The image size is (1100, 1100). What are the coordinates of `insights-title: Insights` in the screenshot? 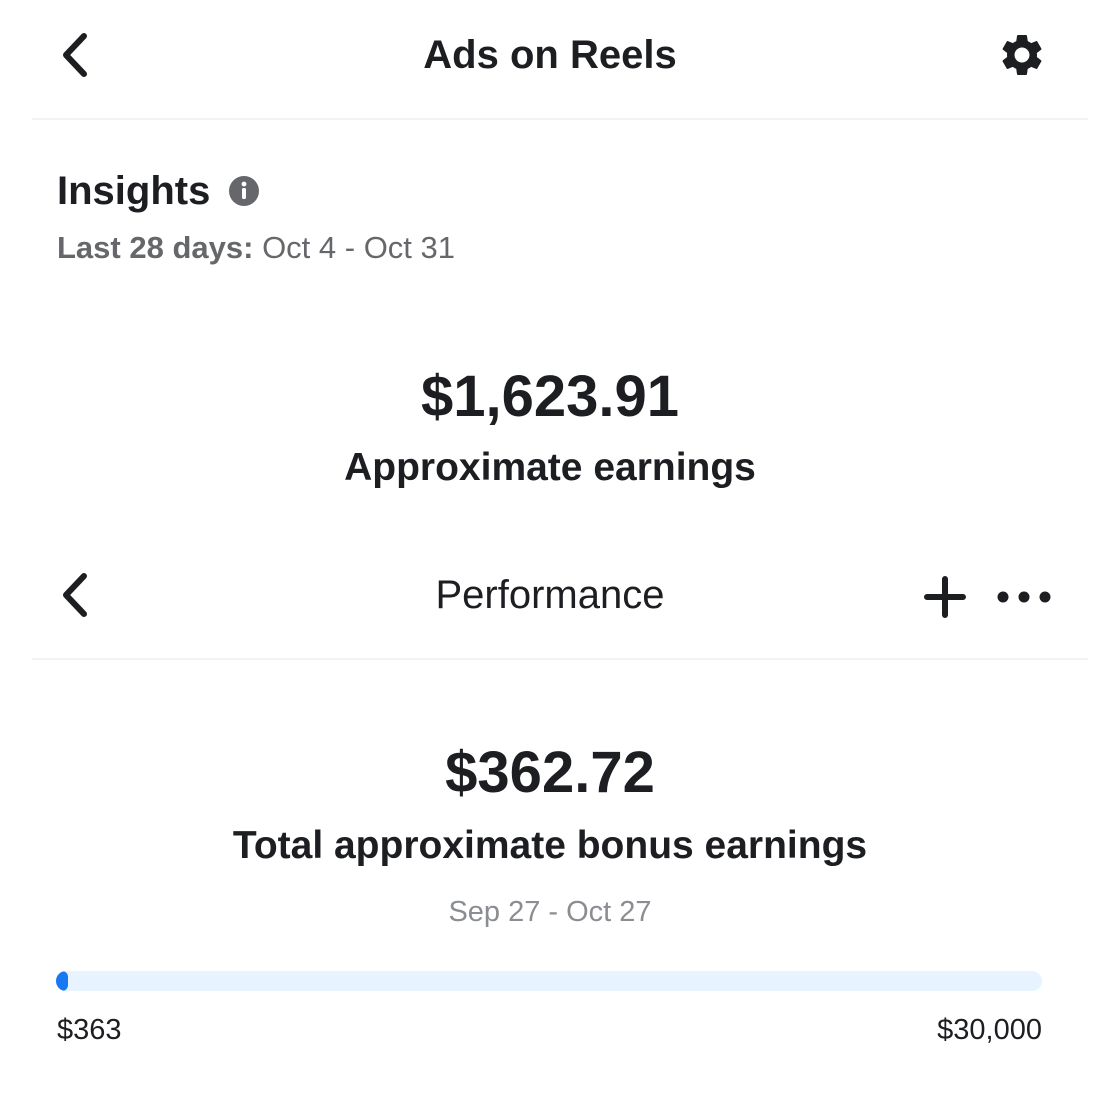 It's located at (134, 191).